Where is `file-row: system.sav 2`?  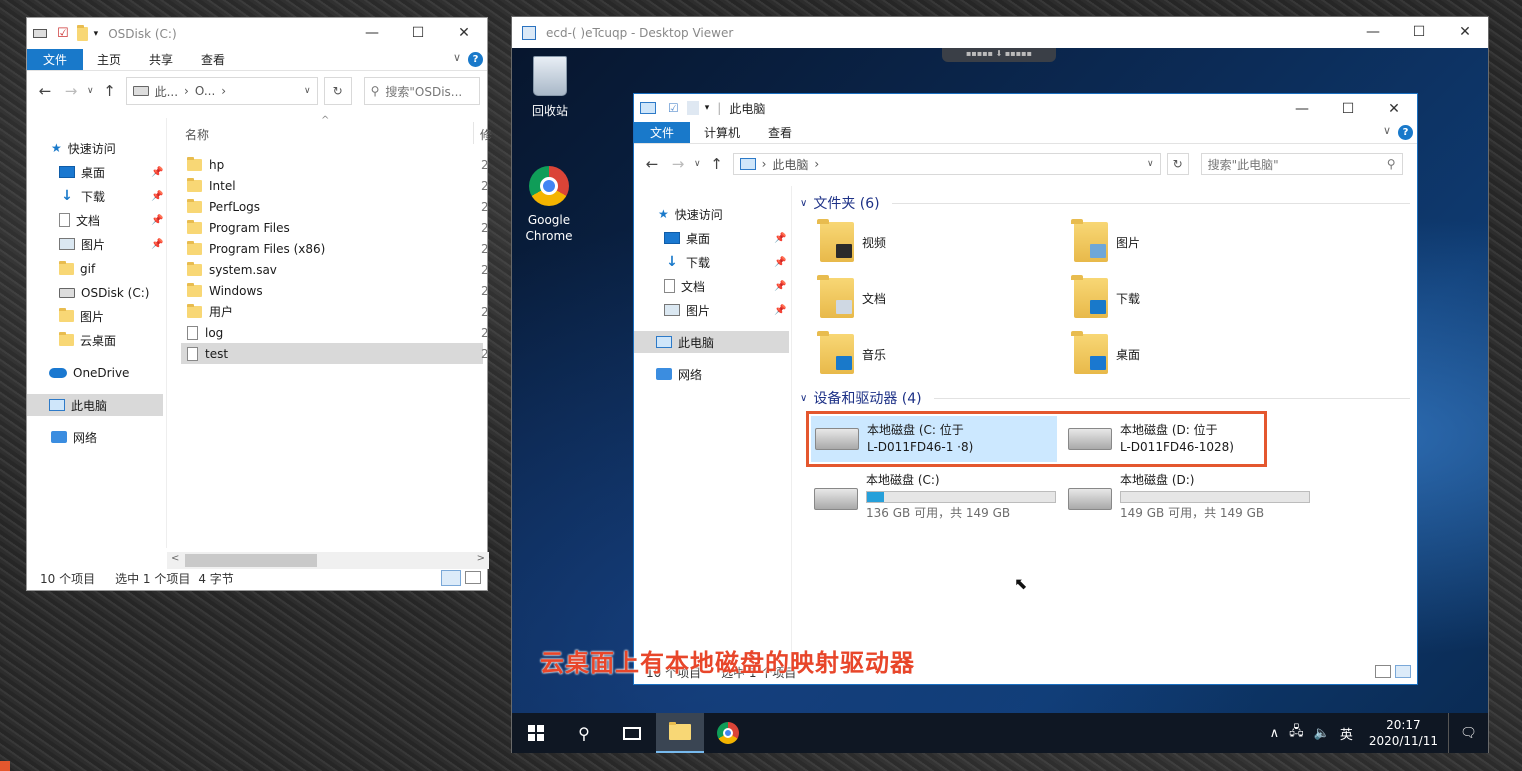
file-row: system.sav 2 is located at coordinates (335, 269).